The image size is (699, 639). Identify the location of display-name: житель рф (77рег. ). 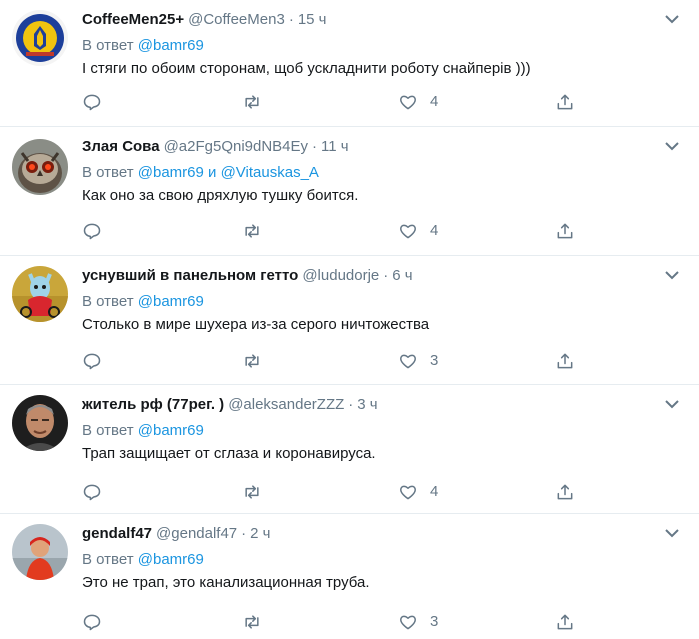
(153, 404).